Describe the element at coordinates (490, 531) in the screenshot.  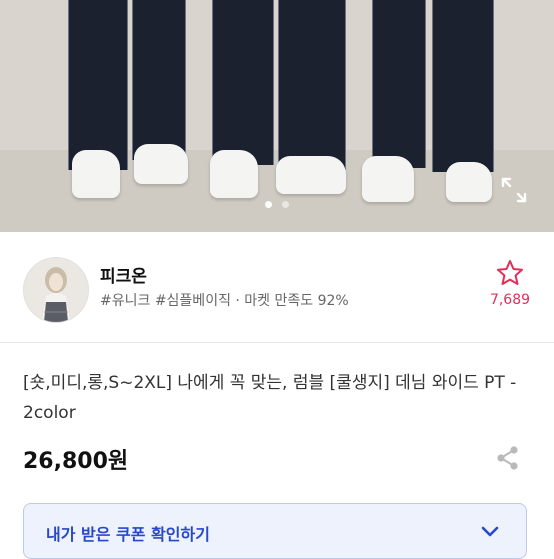
I see `chevron-down-icon` at that location.